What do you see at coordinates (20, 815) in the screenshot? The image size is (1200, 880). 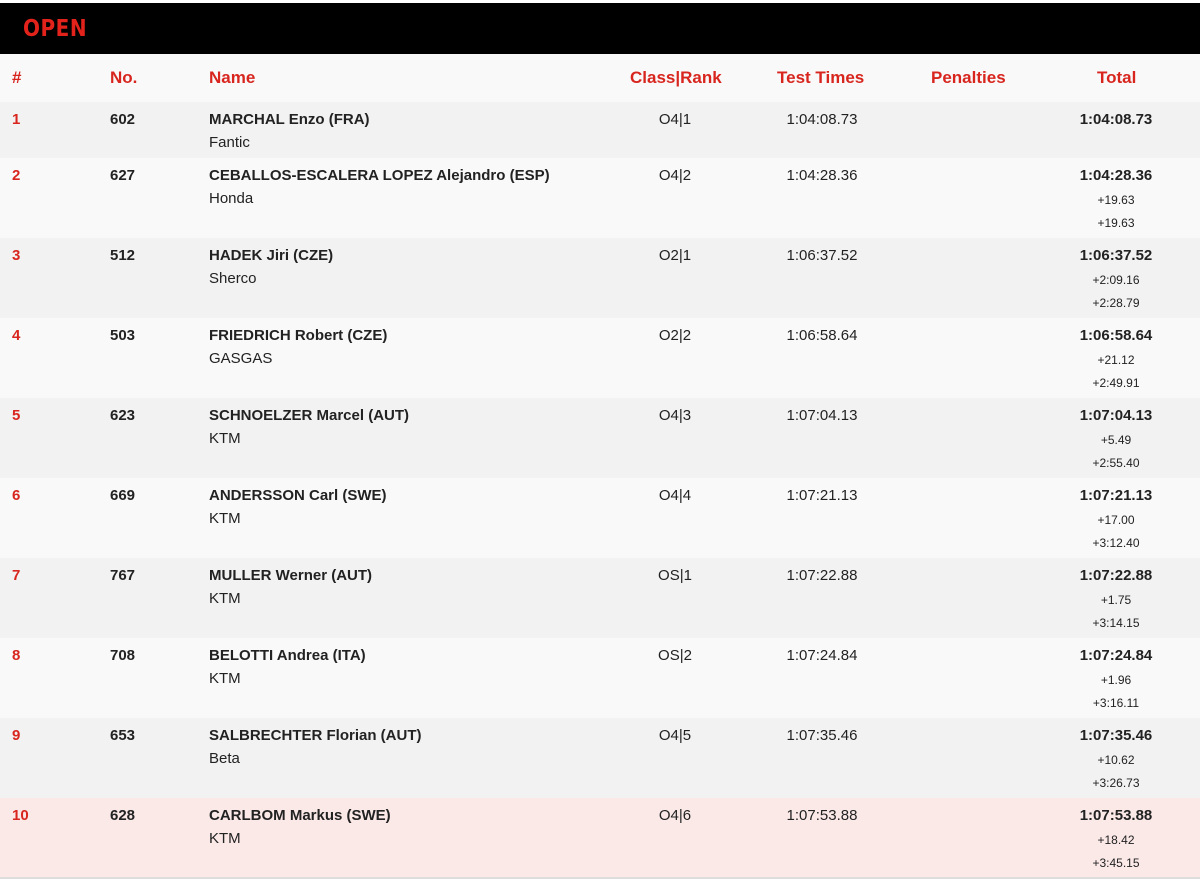 I see `cell-position: 10` at bounding box center [20, 815].